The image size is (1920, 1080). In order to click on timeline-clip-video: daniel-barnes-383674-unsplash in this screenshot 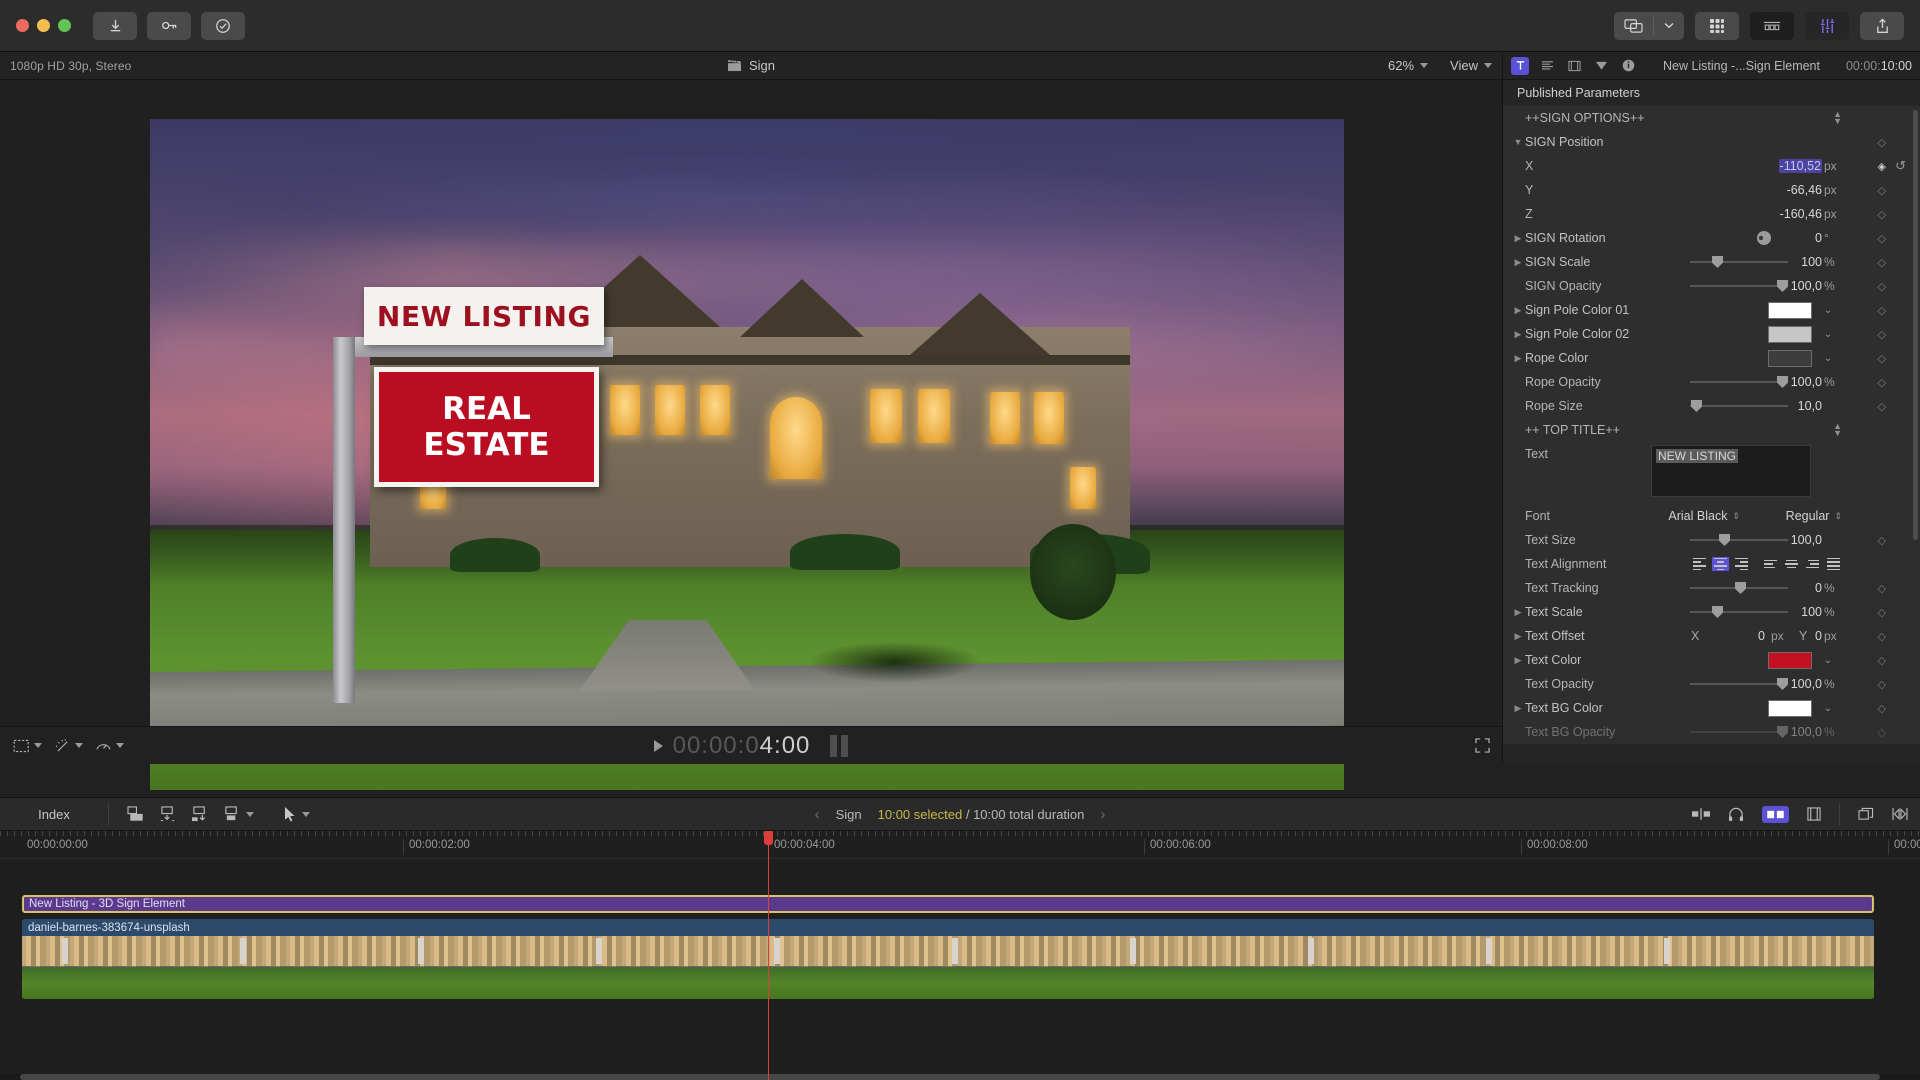, I will do `click(948, 959)`.